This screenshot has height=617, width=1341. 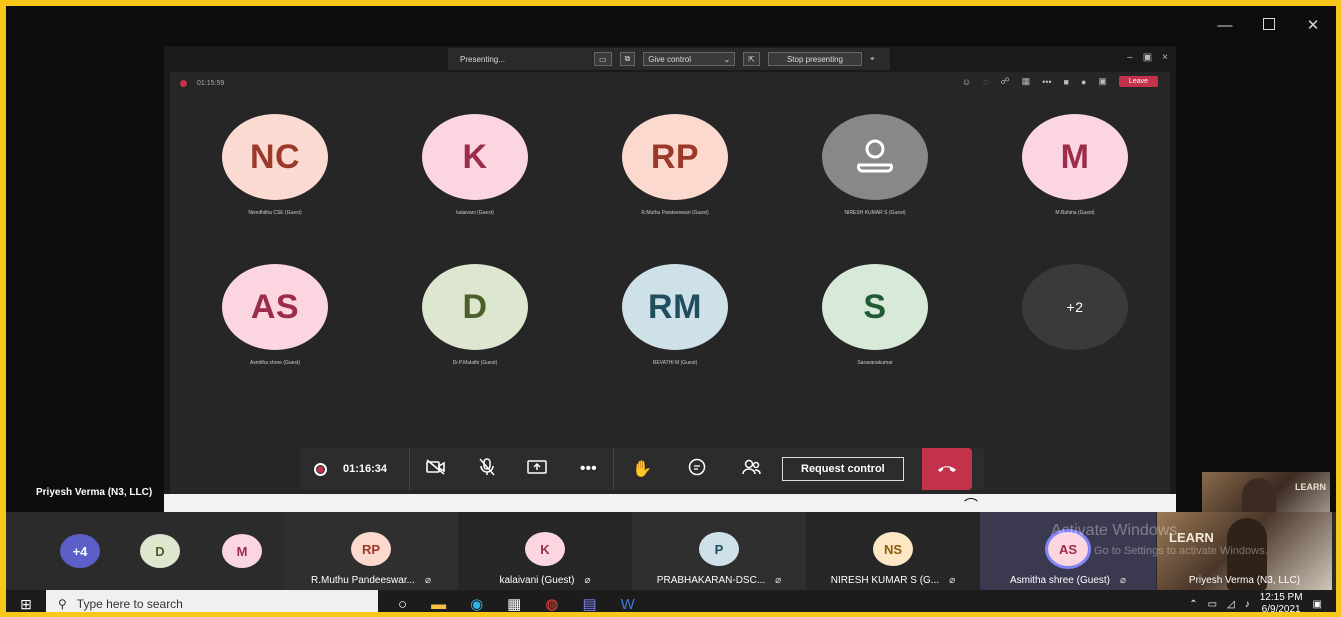 What do you see at coordinates (670, 504) in the screenshot?
I see `shared-content-strip: ⌒` at bounding box center [670, 504].